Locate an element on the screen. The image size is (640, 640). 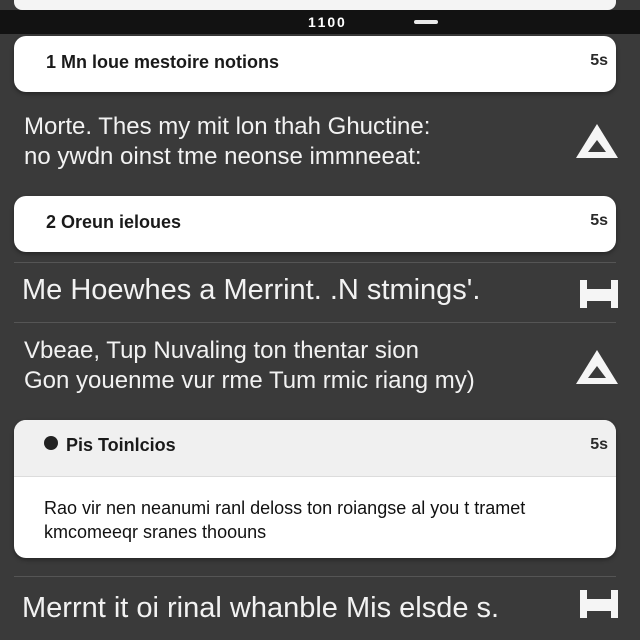
status-pill-icon is located at coordinates (426, 22).